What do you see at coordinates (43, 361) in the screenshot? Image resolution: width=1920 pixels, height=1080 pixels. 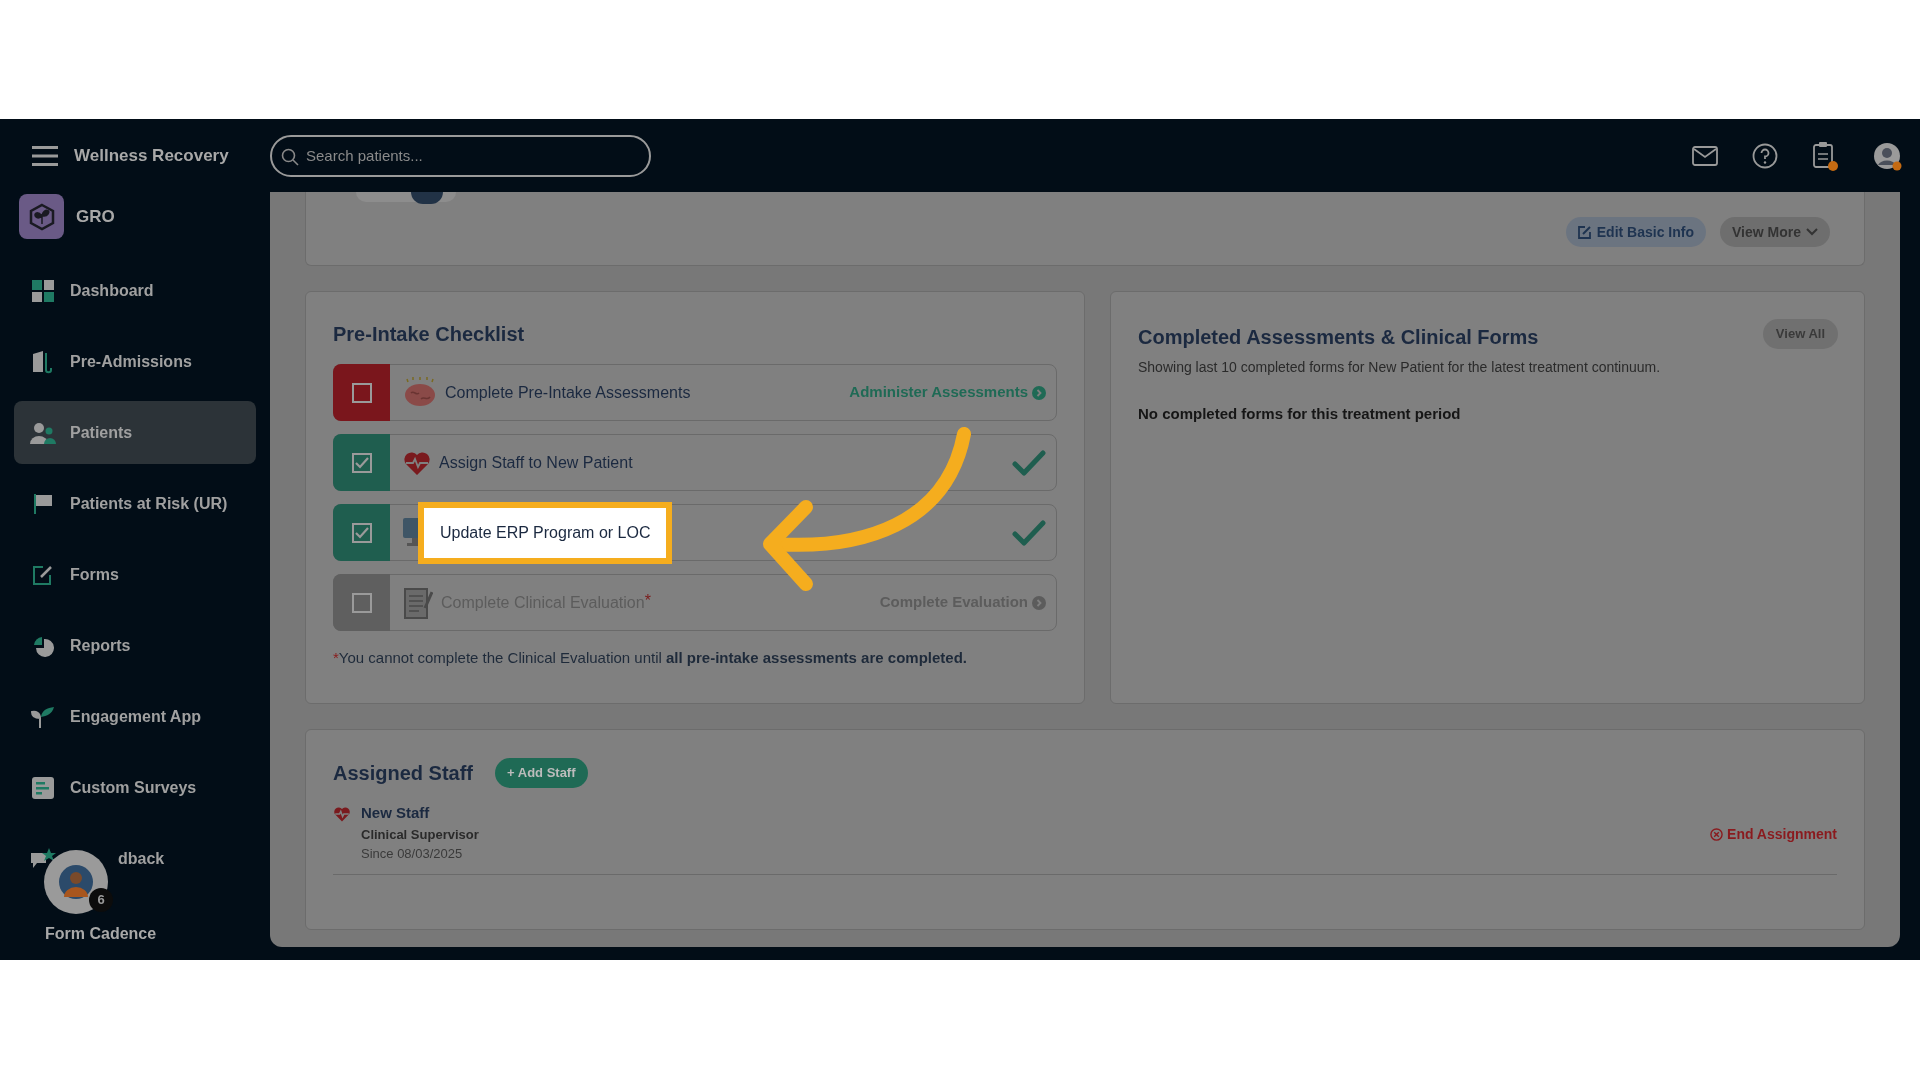 I see `door-icon` at bounding box center [43, 361].